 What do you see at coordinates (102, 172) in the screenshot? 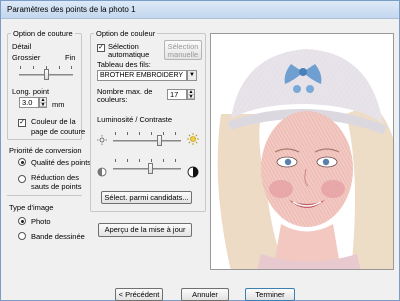
I see `contrast-low-icon` at bounding box center [102, 172].